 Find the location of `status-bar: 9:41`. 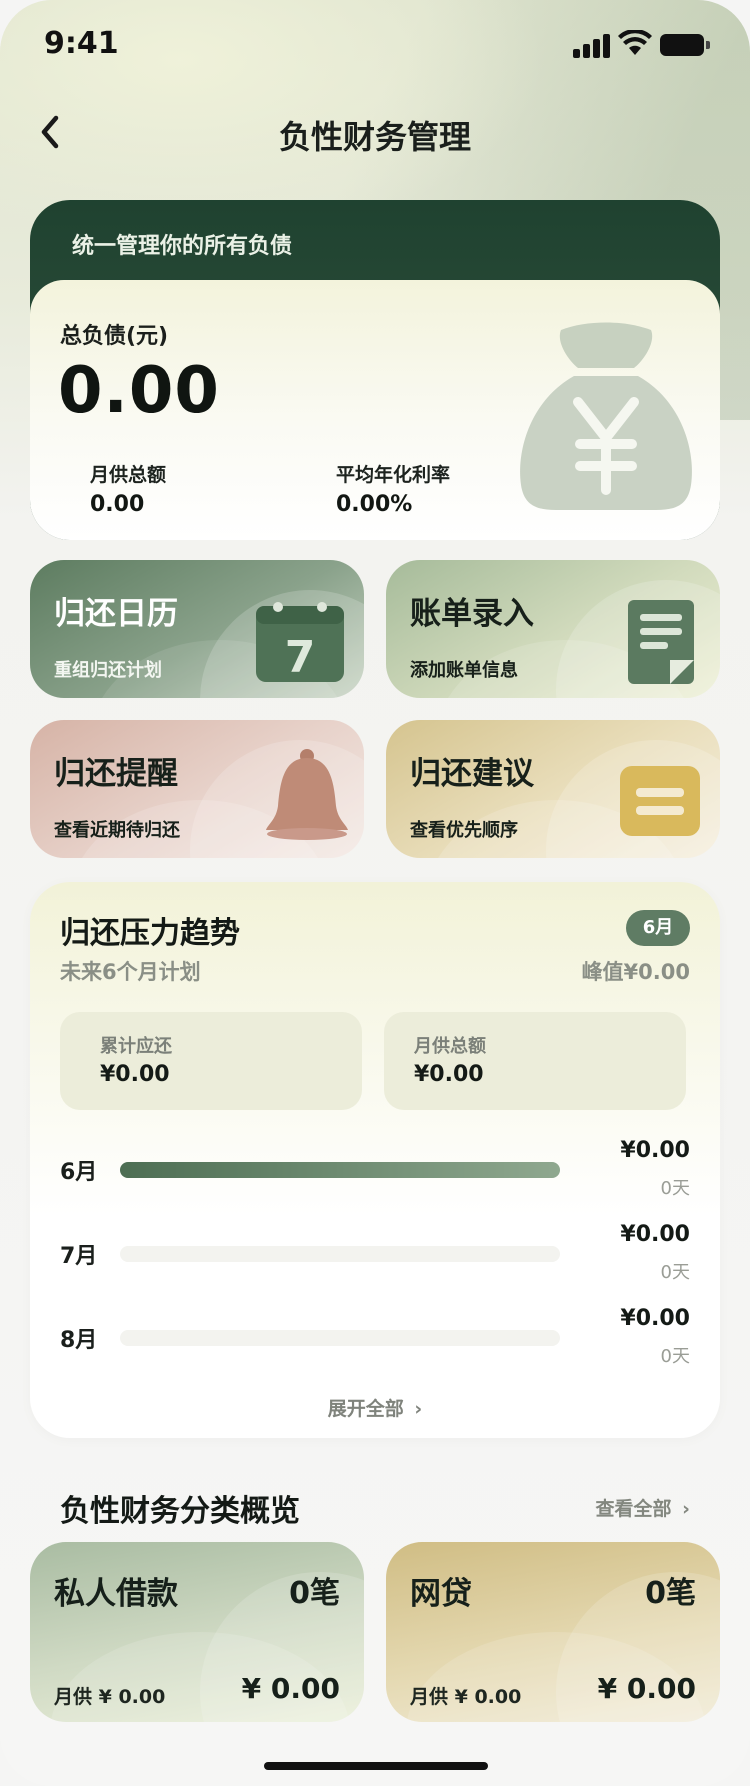

status-bar: 9:41 is located at coordinates (375, 45).